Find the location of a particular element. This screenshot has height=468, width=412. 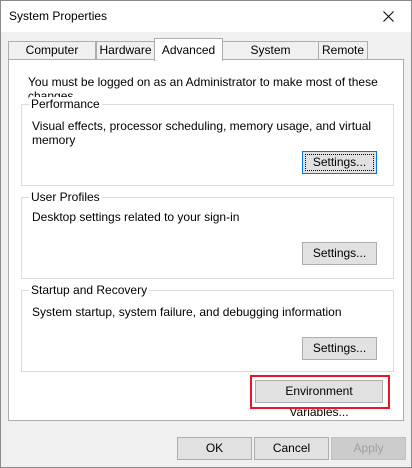

close-icon is located at coordinates (388, 16).